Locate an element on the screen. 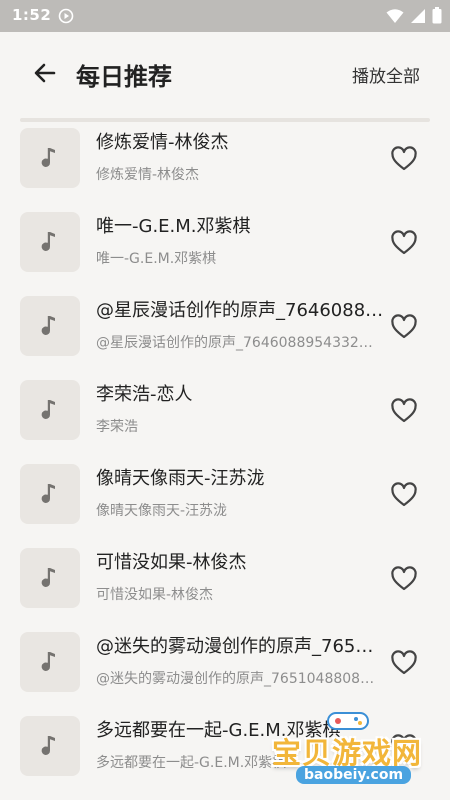 The height and width of the screenshot is (800, 450). song-row: 多远都要在一起-G.E.M.邓紫棋 多远都要在一起-G.E.M.邓紫棋 is located at coordinates (225, 754).